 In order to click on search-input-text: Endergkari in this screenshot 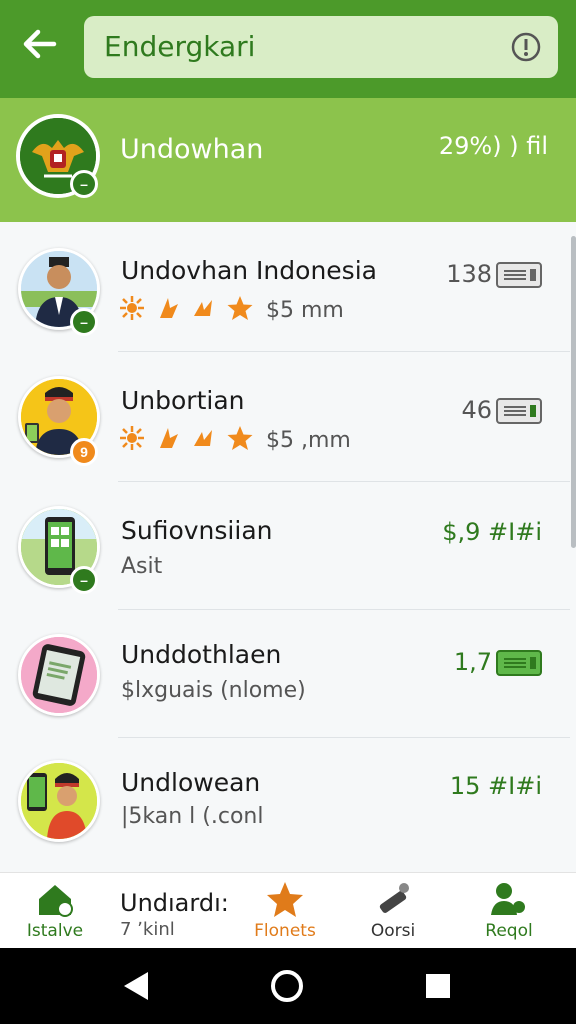, I will do `click(179, 46)`.